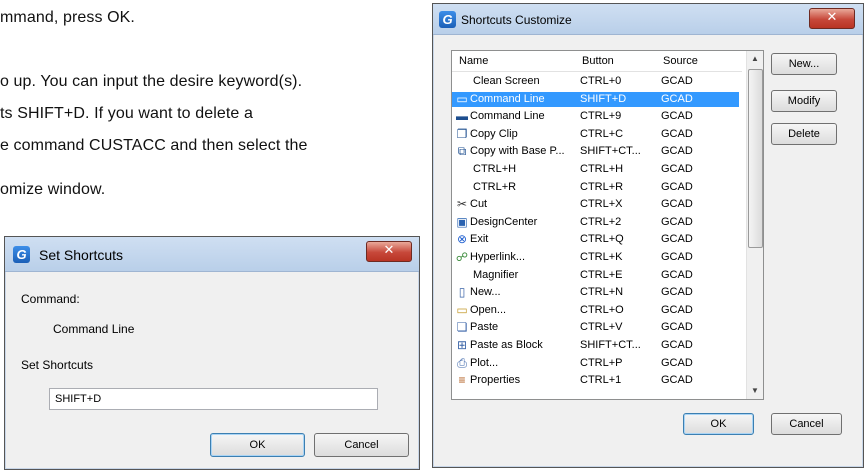 Image resolution: width=865 pixels, height=470 pixels. What do you see at coordinates (126, 113) in the screenshot?
I see `doc-line-3: ts SHIFT+D. If you want to delete a` at bounding box center [126, 113].